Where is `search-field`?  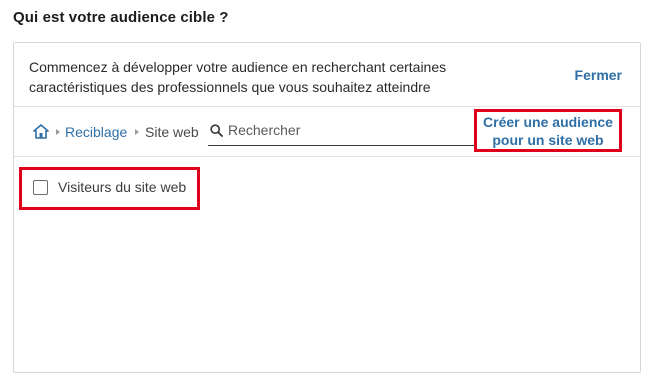 search-field is located at coordinates (341, 131).